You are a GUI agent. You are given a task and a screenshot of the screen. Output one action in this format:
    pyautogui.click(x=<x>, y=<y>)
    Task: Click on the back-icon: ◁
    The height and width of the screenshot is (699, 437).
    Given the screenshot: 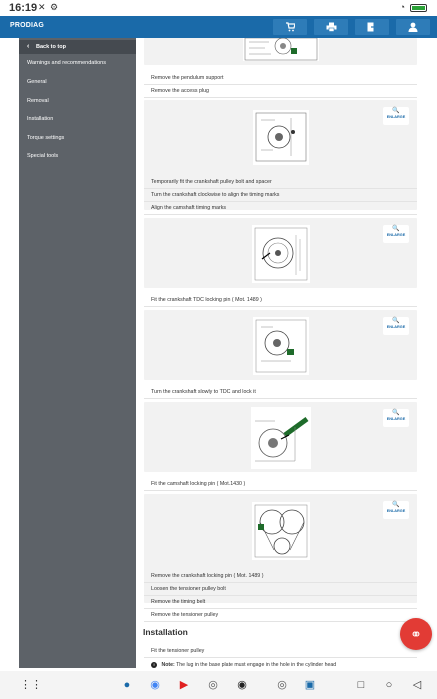 What is the action you would take?
    pyautogui.click(x=417, y=685)
    